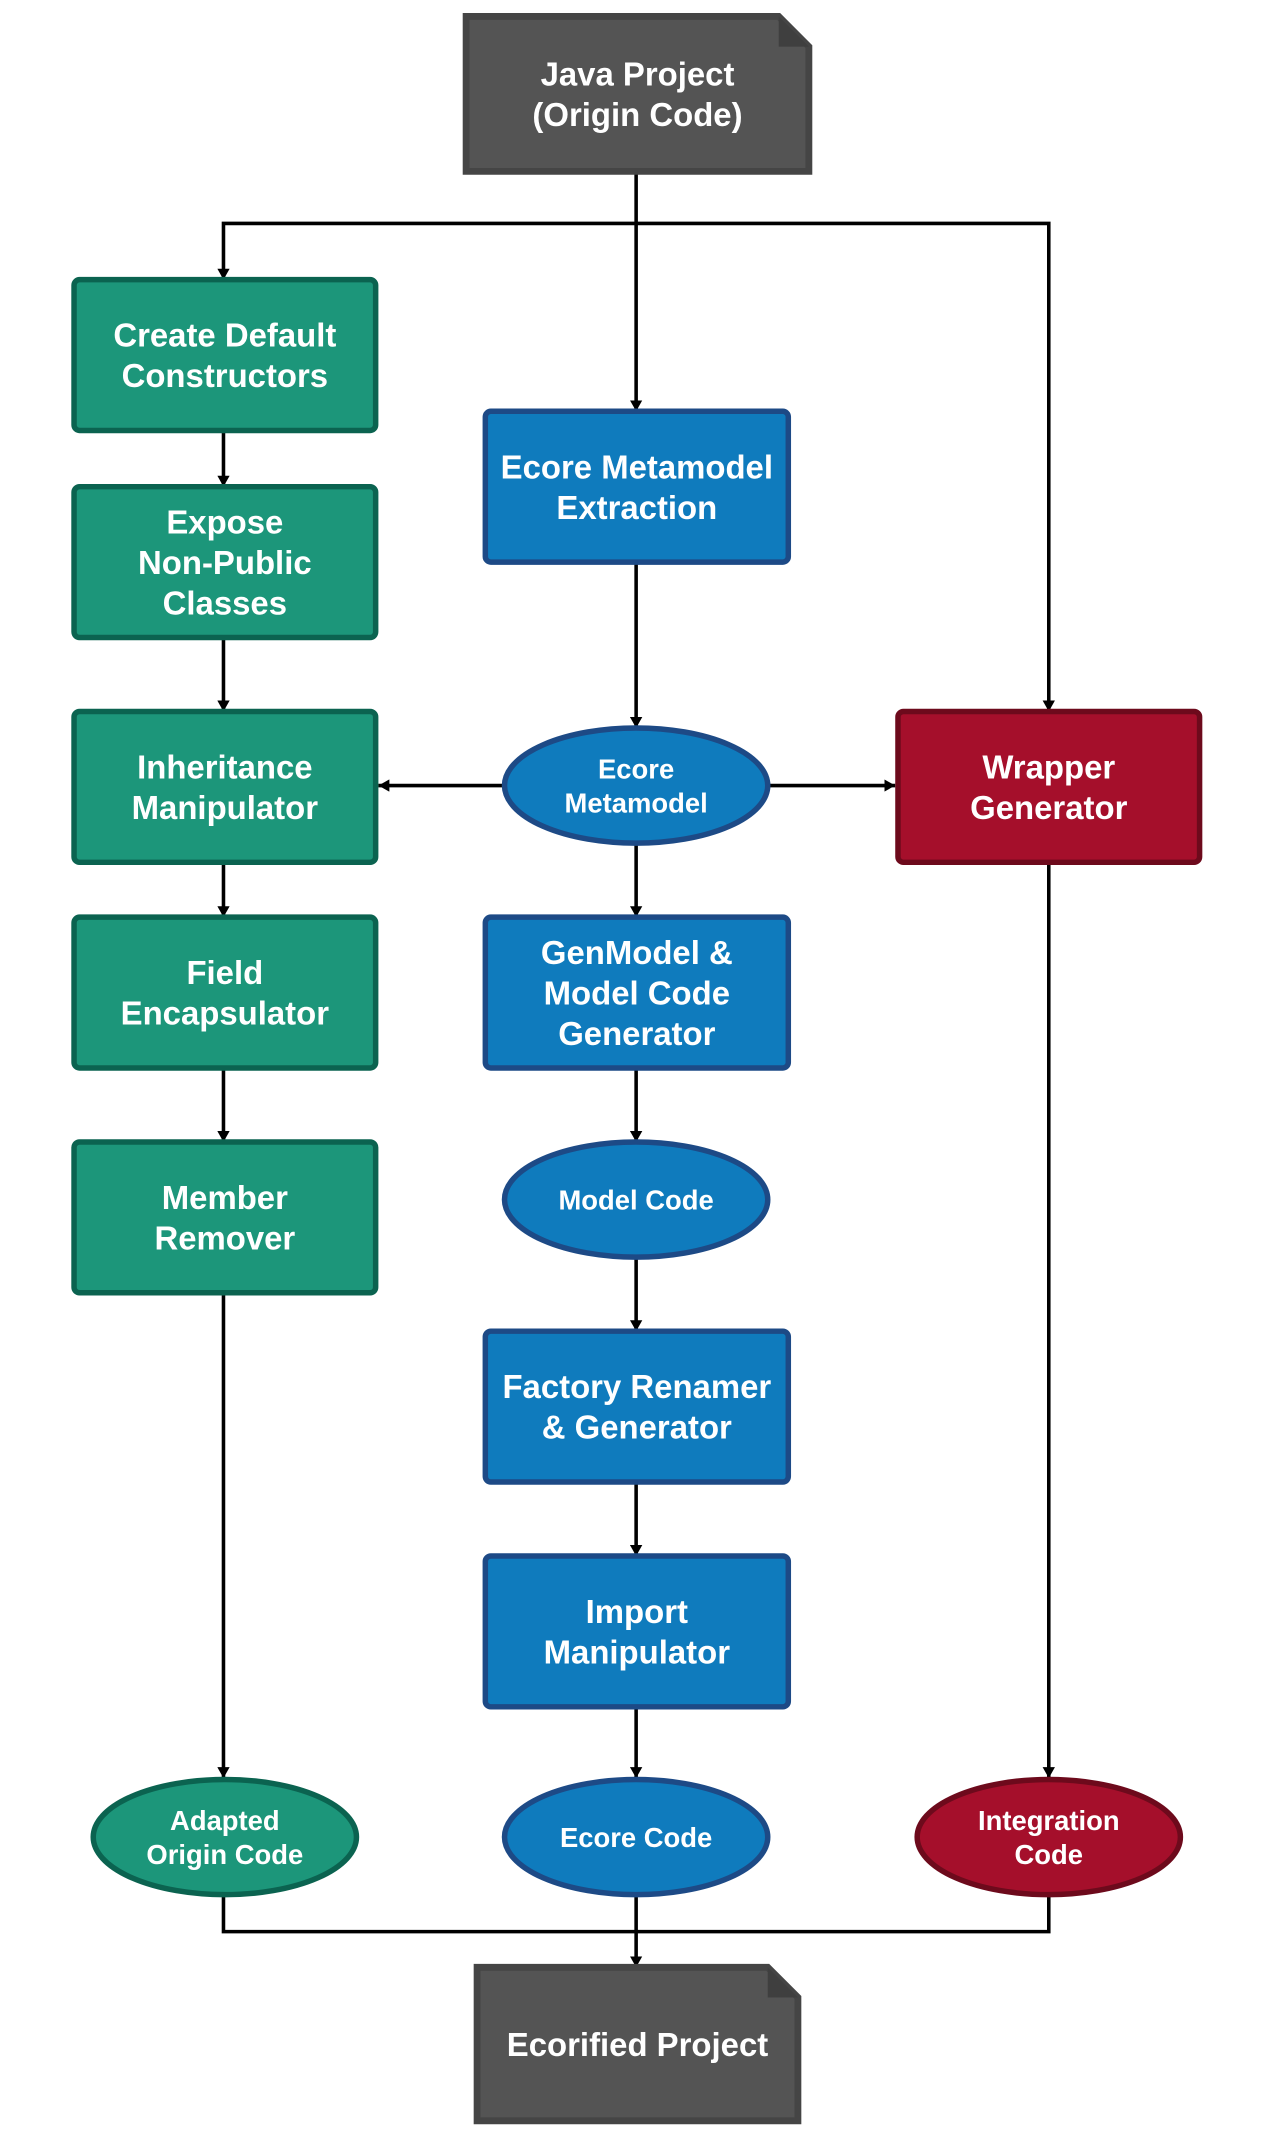 The height and width of the screenshot is (2151, 1275). I want to click on edge-adapted-to-ecorified, so click(429, 1914).